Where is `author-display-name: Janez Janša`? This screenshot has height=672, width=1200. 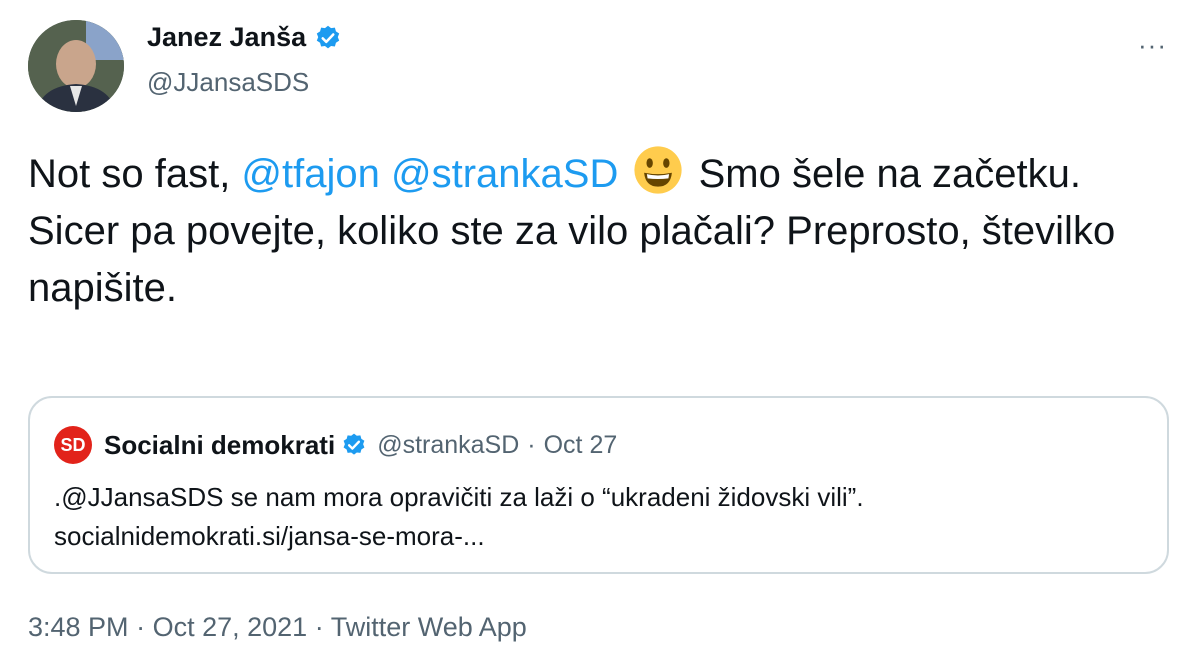 author-display-name: Janez Janša is located at coordinates (226, 37).